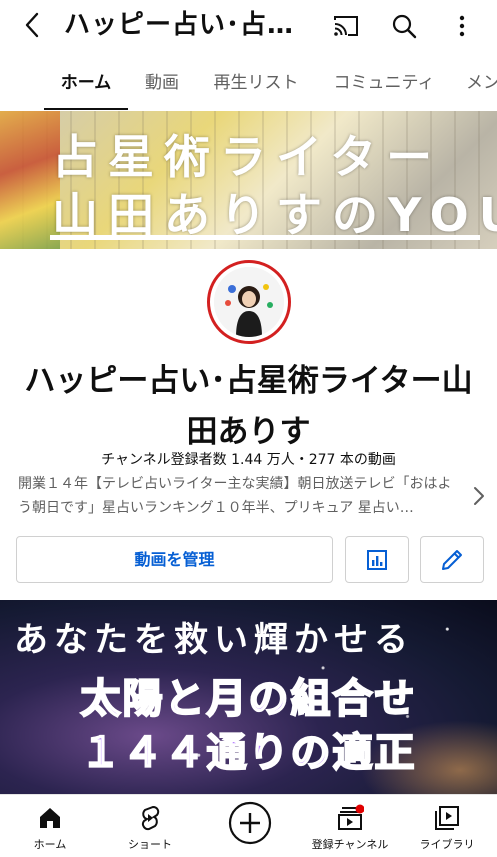 The image size is (497, 857). I want to click on avatar-portrait, so click(249, 302).